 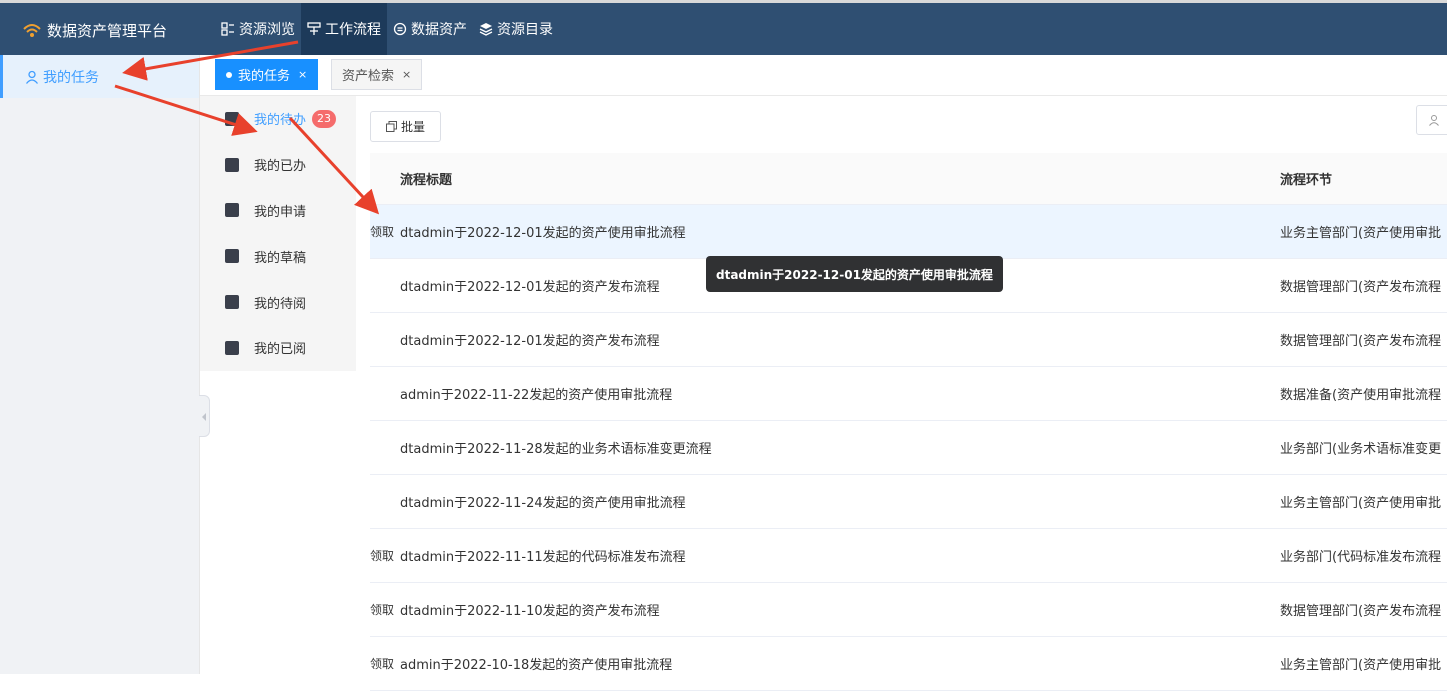 I want to click on tab-asset-search: 资产检索 ×, so click(x=377, y=74).